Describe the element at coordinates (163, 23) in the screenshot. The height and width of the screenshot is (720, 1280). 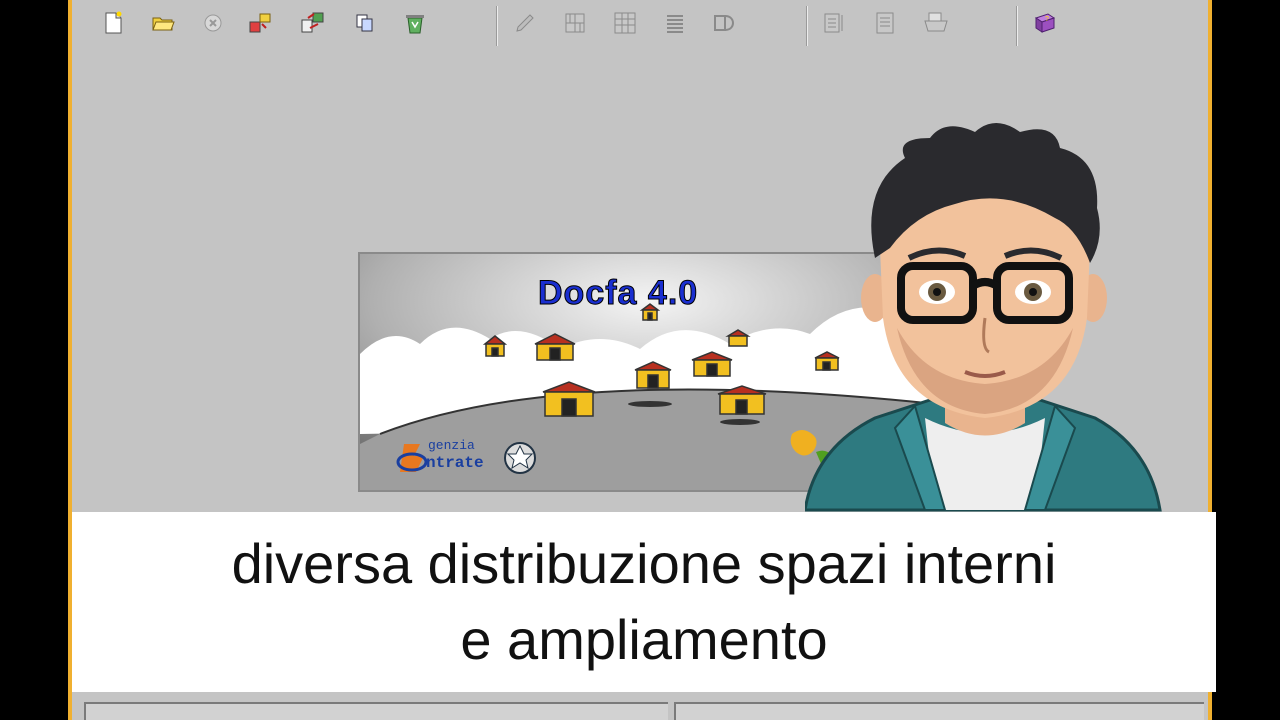
I see `open-folder-icon` at that location.